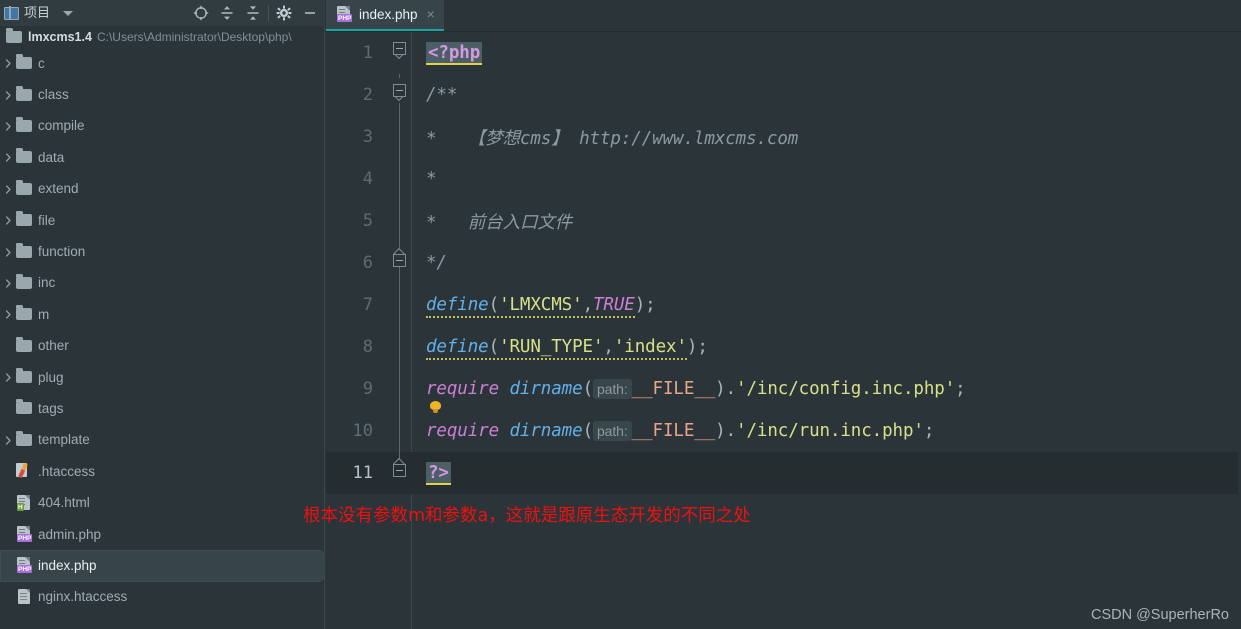 The height and width of the screenshot is (629, 1241). I want to click on tree-item-404-html: H 404.html, so click(162, 502).